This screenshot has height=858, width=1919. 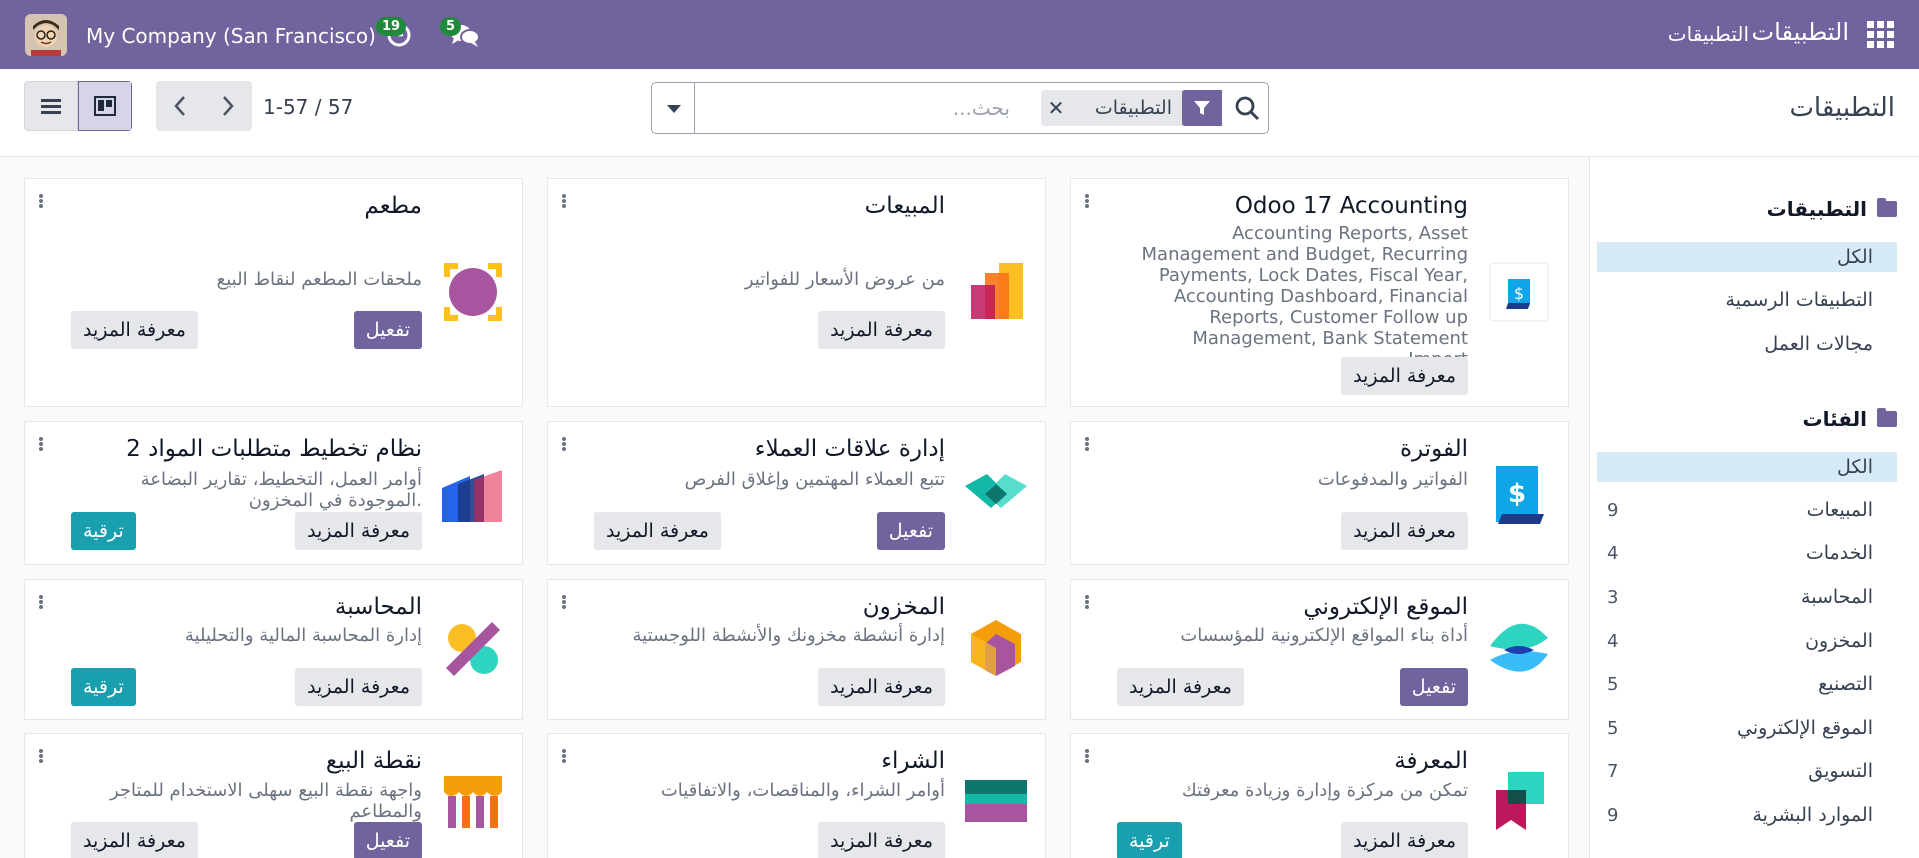 What do you see at coordinates (1800, 32) in the screenshot?
I see `nav-brand: التطبيقات` at bounding box center [1800, 32].